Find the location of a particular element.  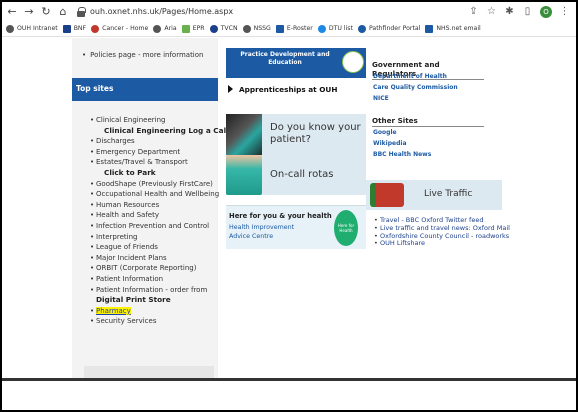

toolbar-actions: ⇪ ☆ ✱ ▯ O ⋮ is located at coordinates (519, 11).